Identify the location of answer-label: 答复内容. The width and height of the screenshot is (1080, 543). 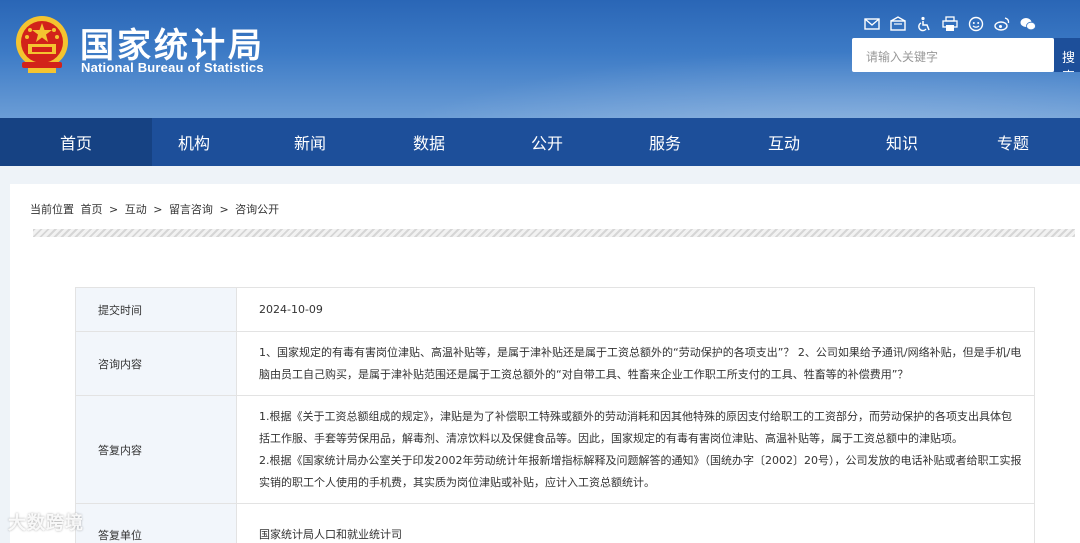
(156, 449).